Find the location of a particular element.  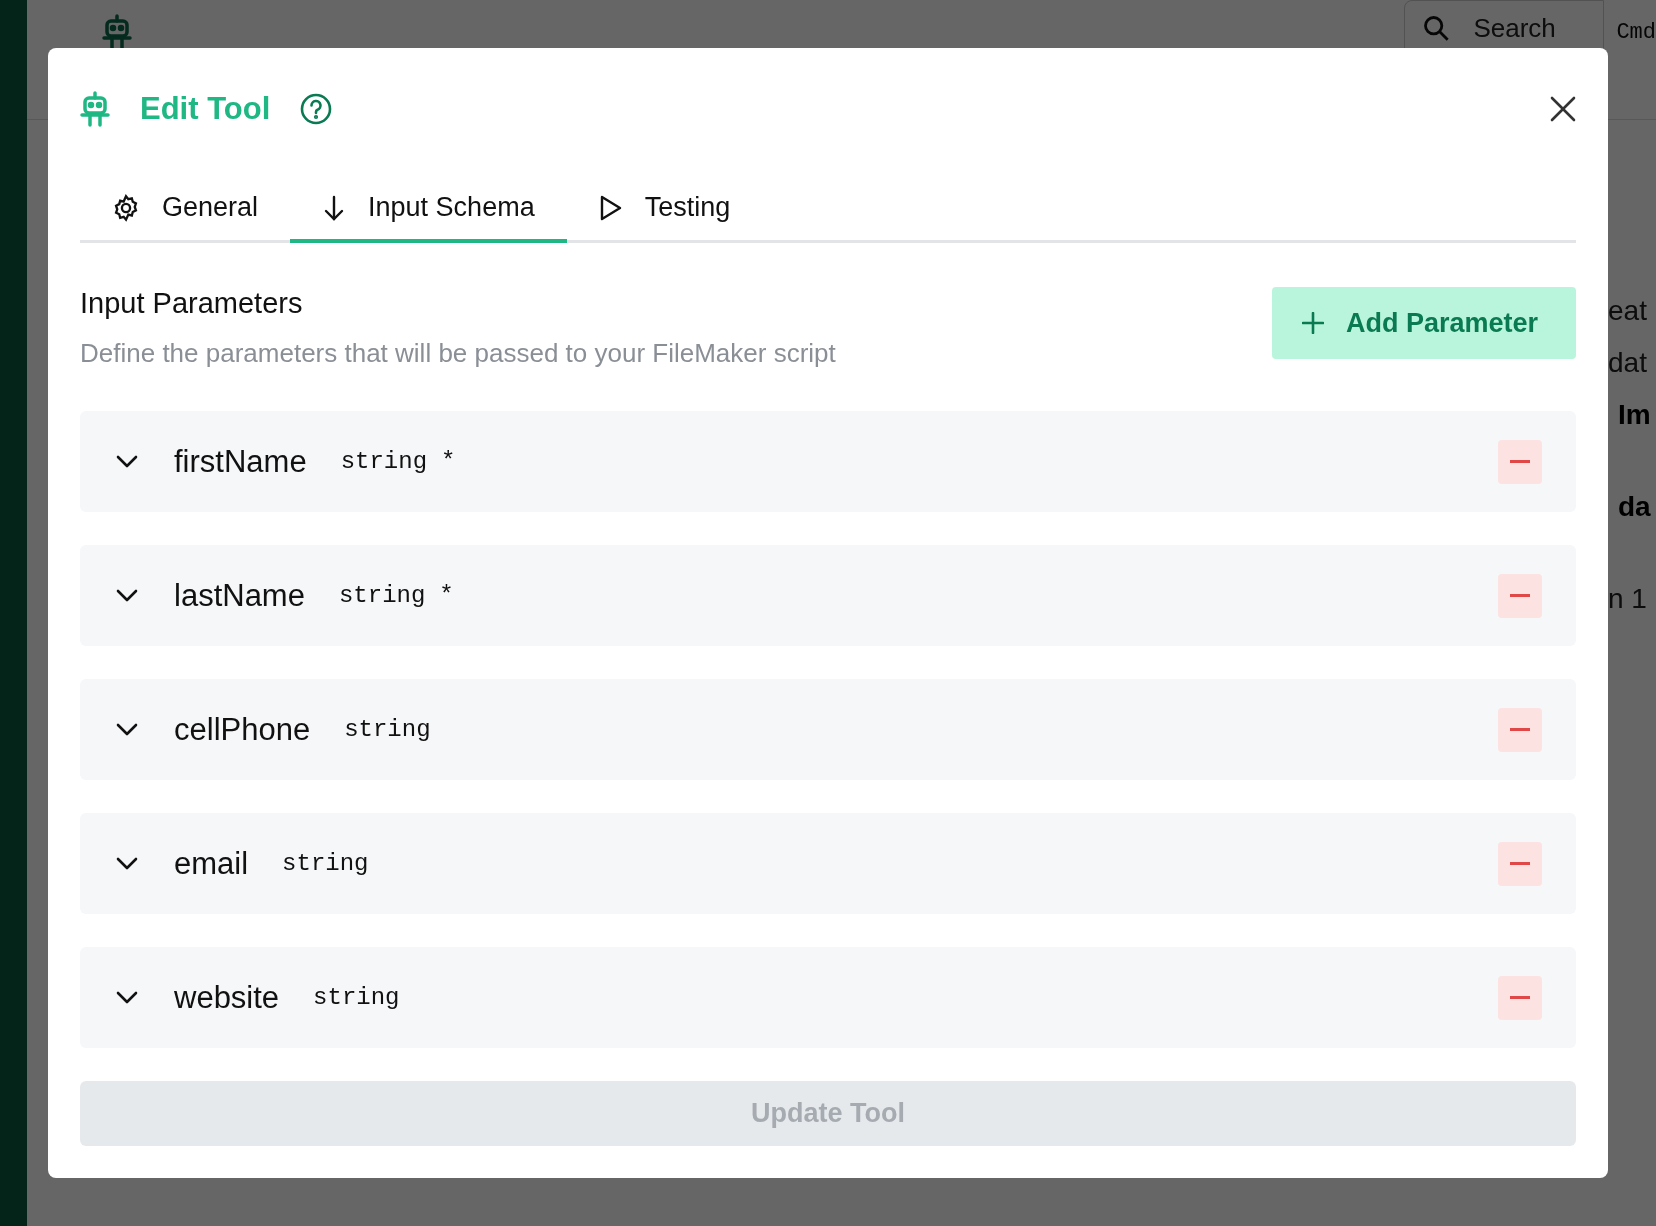

shortcut-key: Cmd is located at coordinates (1636, 32).